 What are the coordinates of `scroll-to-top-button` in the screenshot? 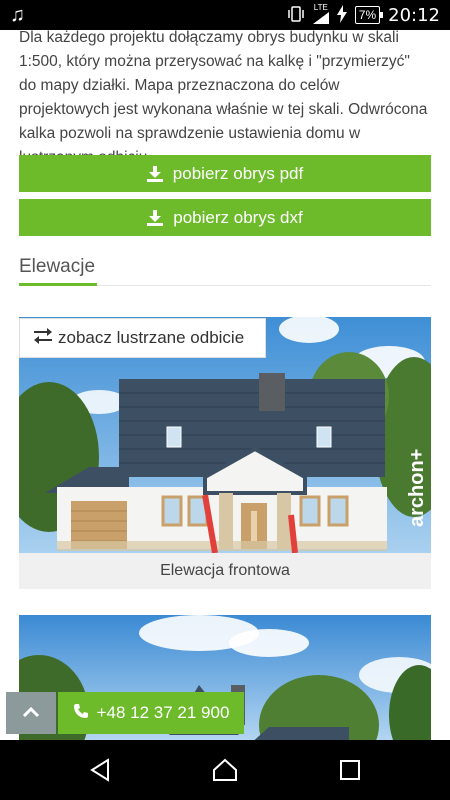 It's located at (31, 713).